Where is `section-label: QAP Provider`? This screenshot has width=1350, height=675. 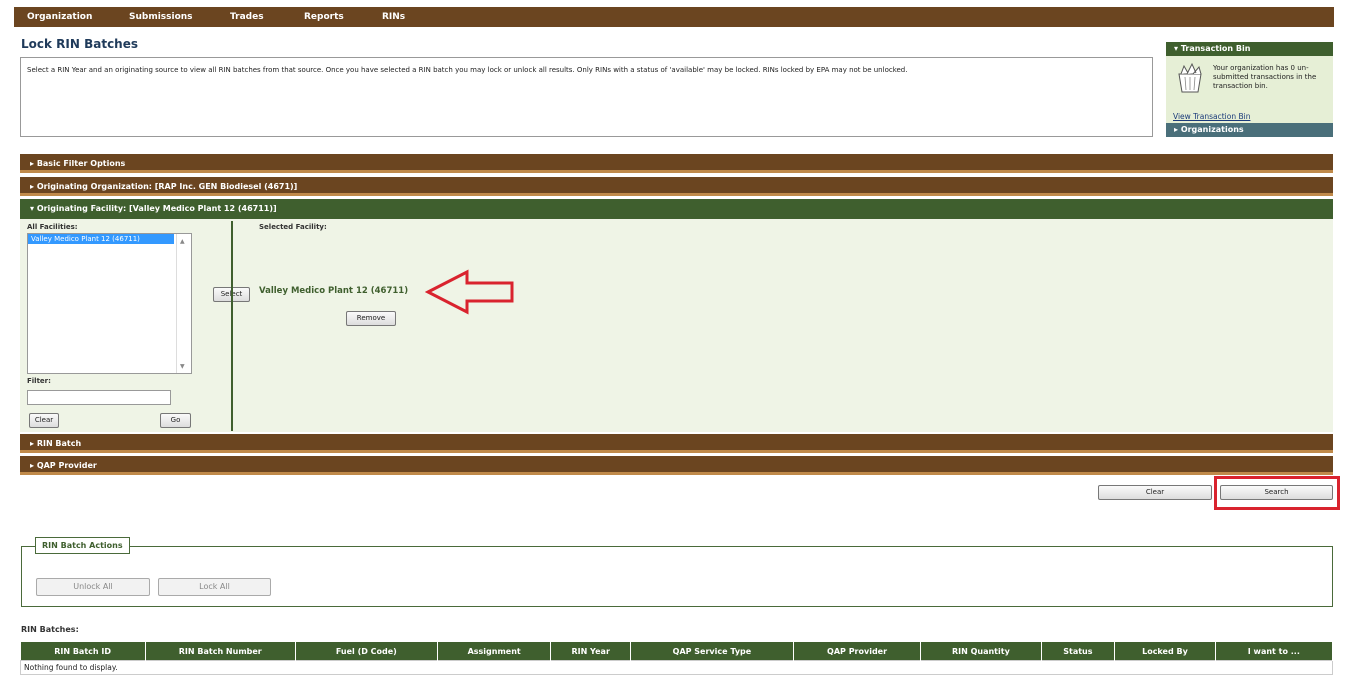
section-label: QAP Provider is located at coordinates (66, 465).